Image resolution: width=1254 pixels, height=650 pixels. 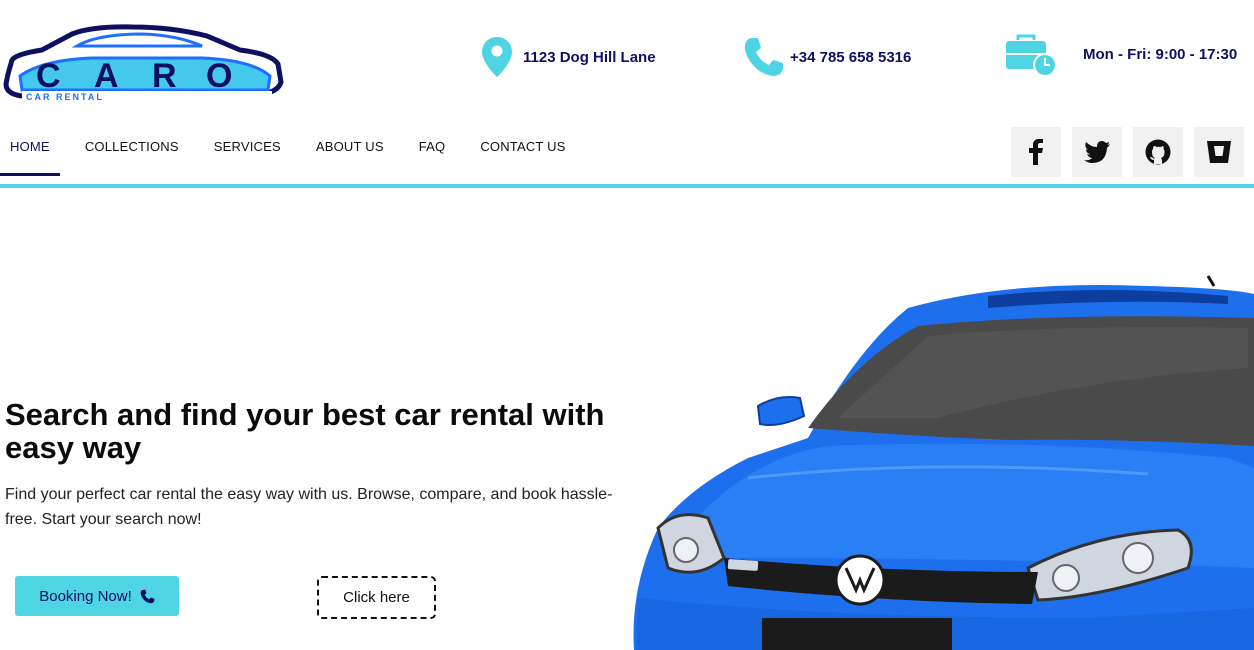 I want to click on phone-text: +34 785 658 5316, so click(x=850, y=57).